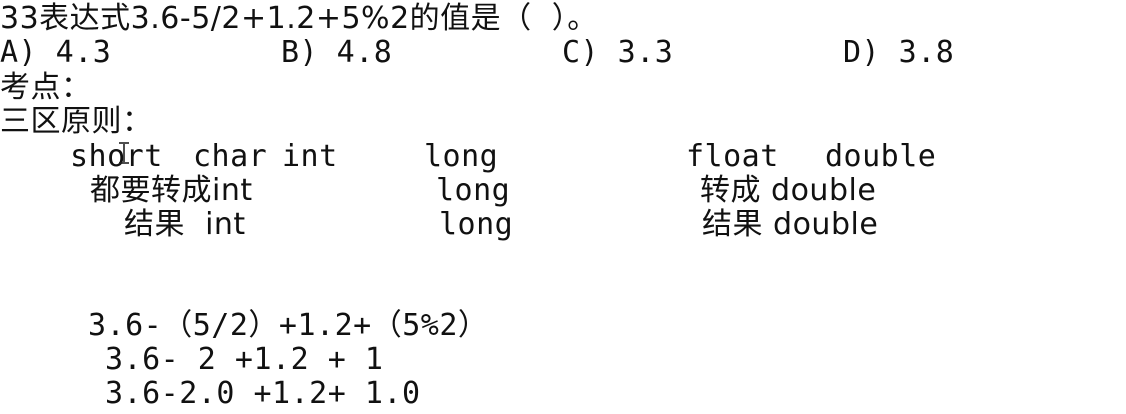  What do you see at coordinates (76, 121) in the screenshot?
I see `sanqu-heading: 三区原则：` at bounding box center [76, 121].